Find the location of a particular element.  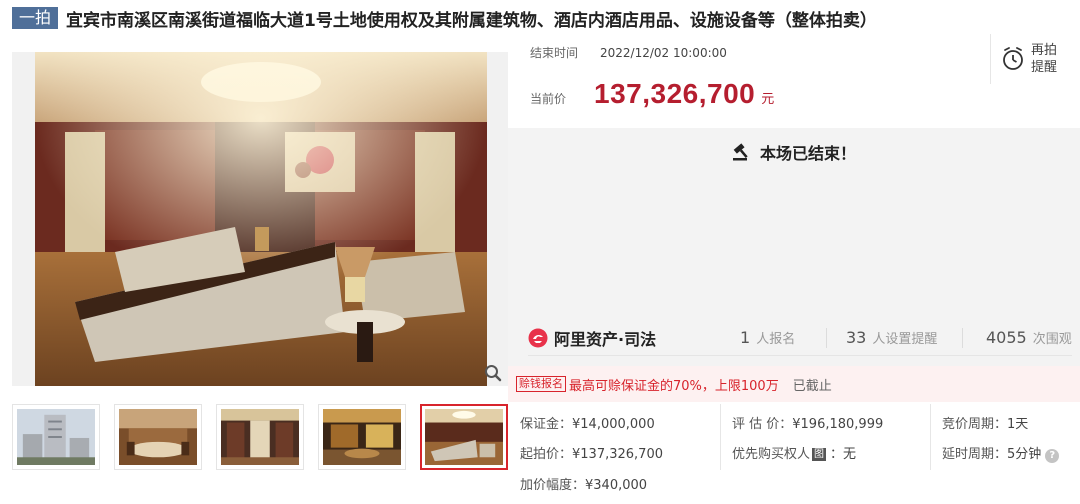

delay-detail: 延时周期：5分钟? is located at coordinates (1001, 453).